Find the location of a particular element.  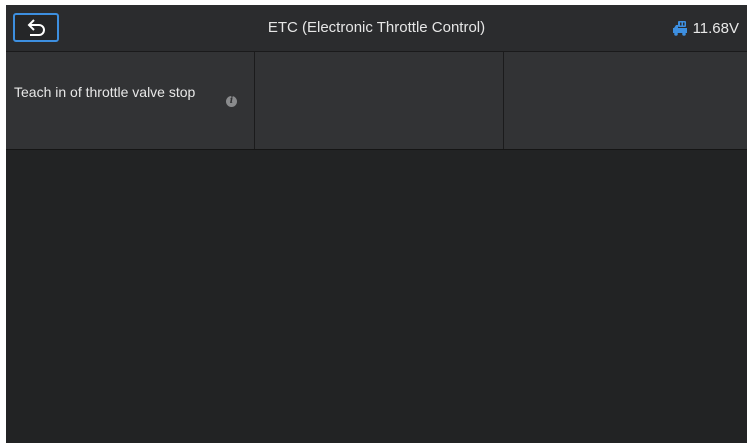

header-bar: ETC (Electronic Throttle Control) 11.68V is located at coordinates (376, 28).